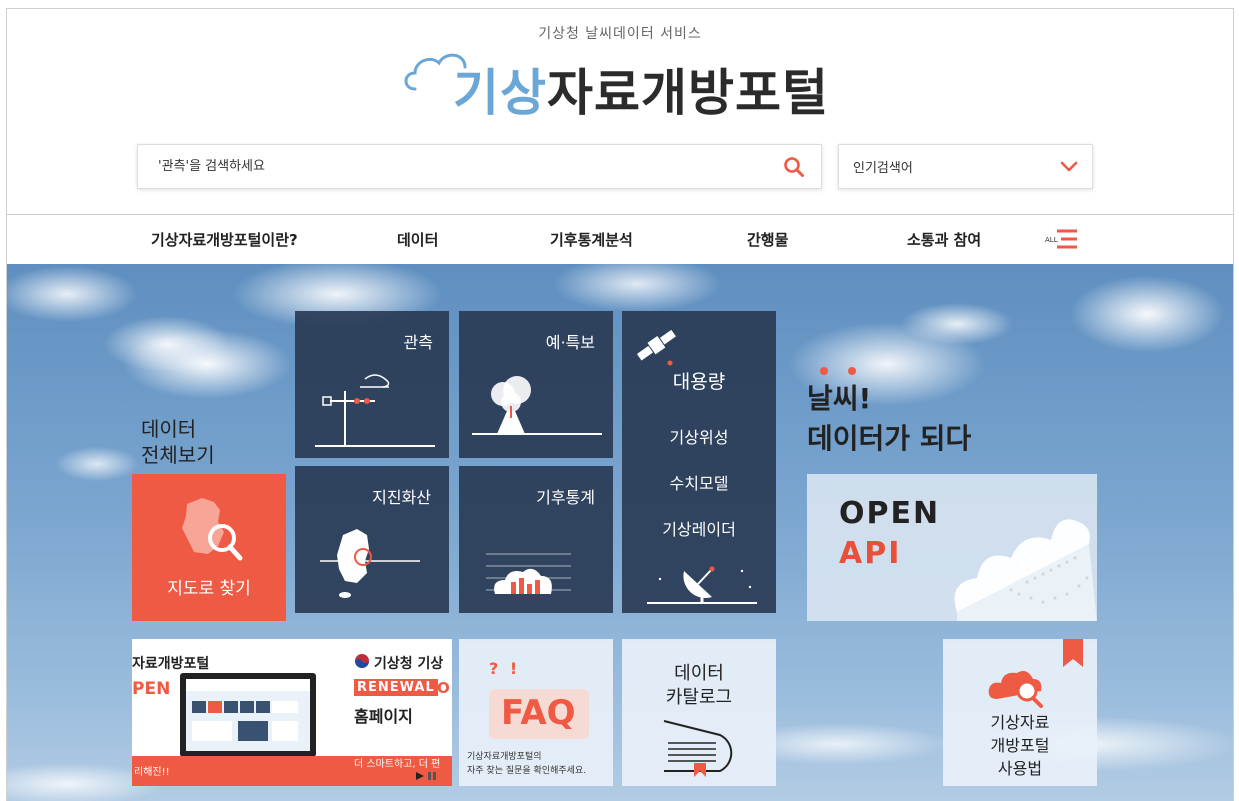 The height and width of the screenshot is (801, 1239). I want to click on bookmark-icon, so click(1073, 653).